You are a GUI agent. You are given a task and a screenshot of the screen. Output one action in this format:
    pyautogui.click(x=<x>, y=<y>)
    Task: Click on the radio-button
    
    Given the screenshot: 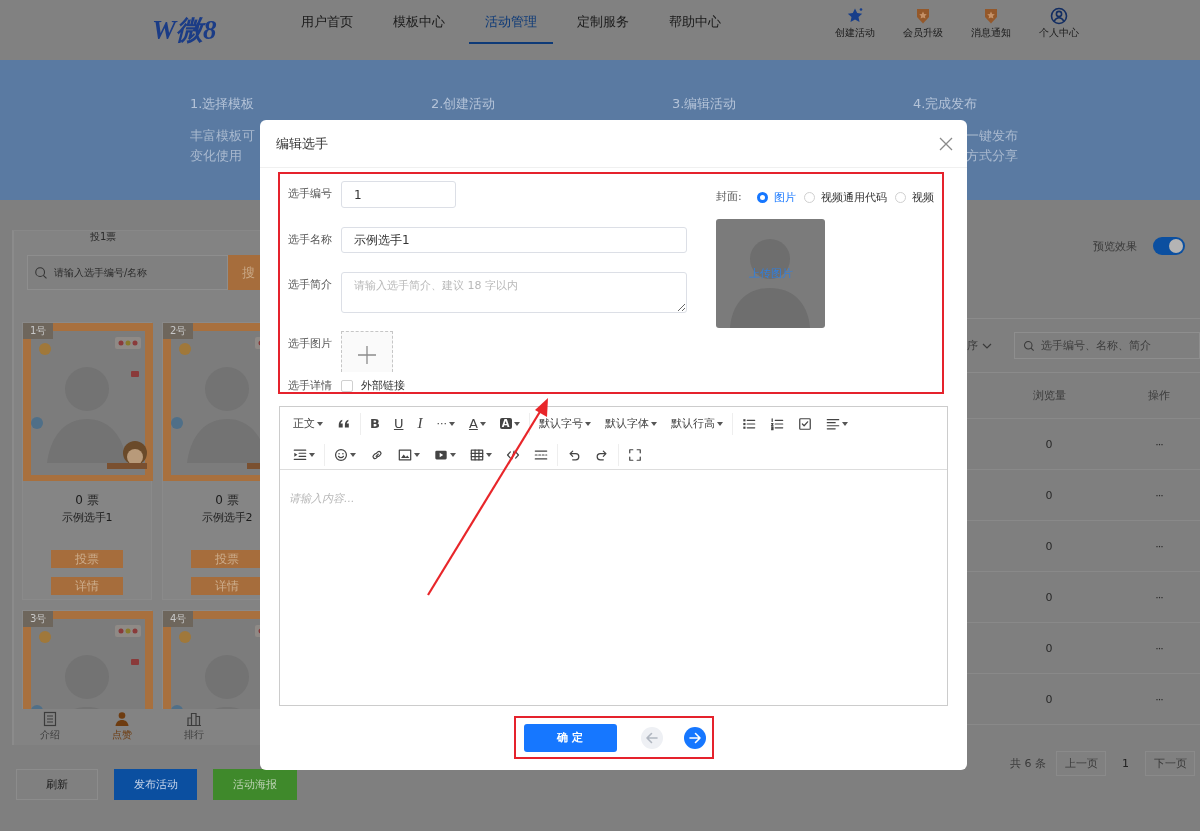 What is the action you would take?
    pyautogui.click(x=762, y=197)
    